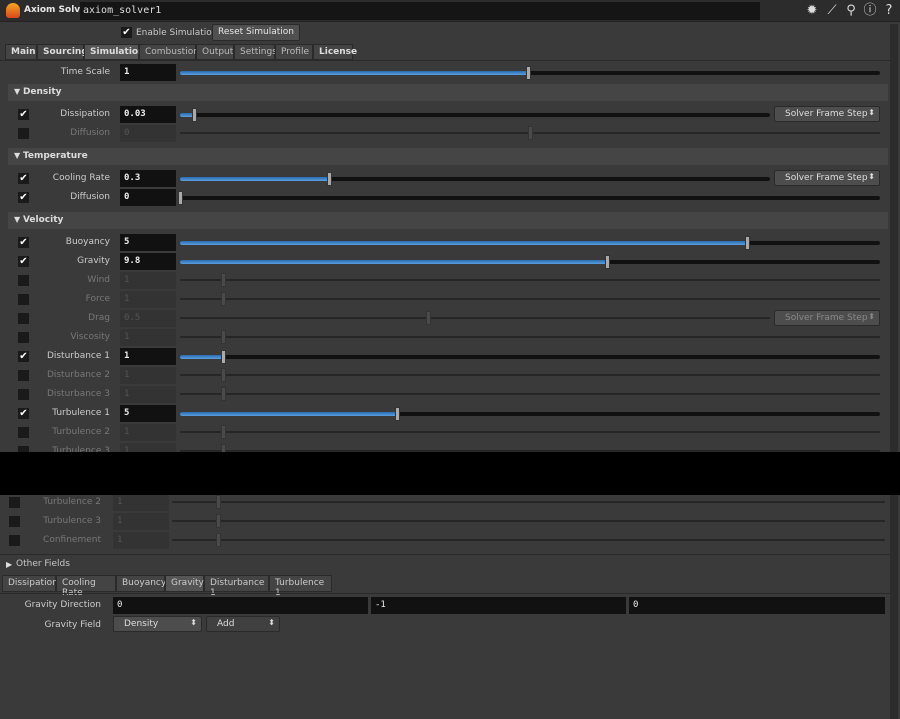  Describe the element at coordinates (148, 356) in the screenshot. I see `disturbance-1-field: 1` at that location.